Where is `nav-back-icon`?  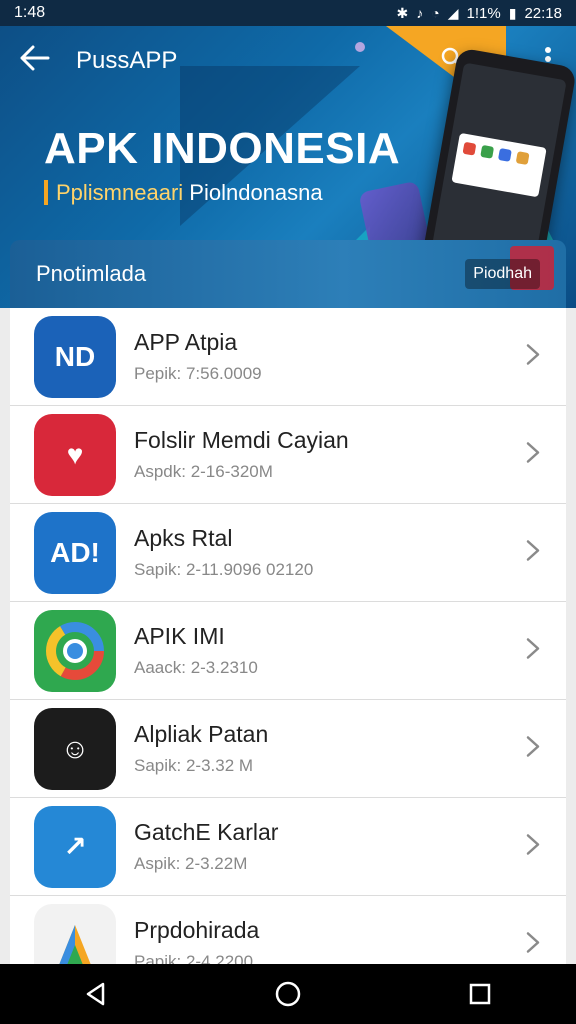
nav-back-icon is located at coordinates (95, 994).